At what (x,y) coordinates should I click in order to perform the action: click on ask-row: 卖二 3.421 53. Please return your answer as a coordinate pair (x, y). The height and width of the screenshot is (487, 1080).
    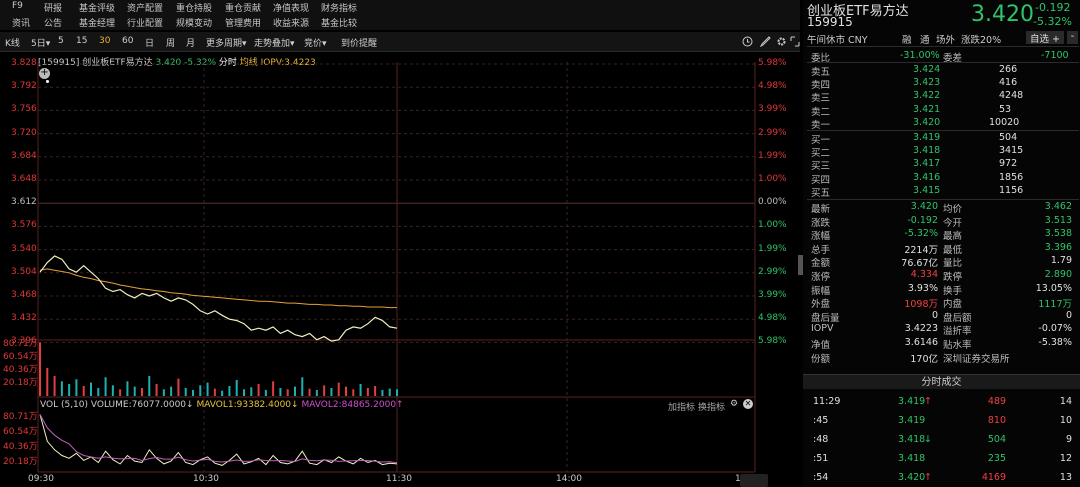
    Looking at the image, I should click on (941, 111).